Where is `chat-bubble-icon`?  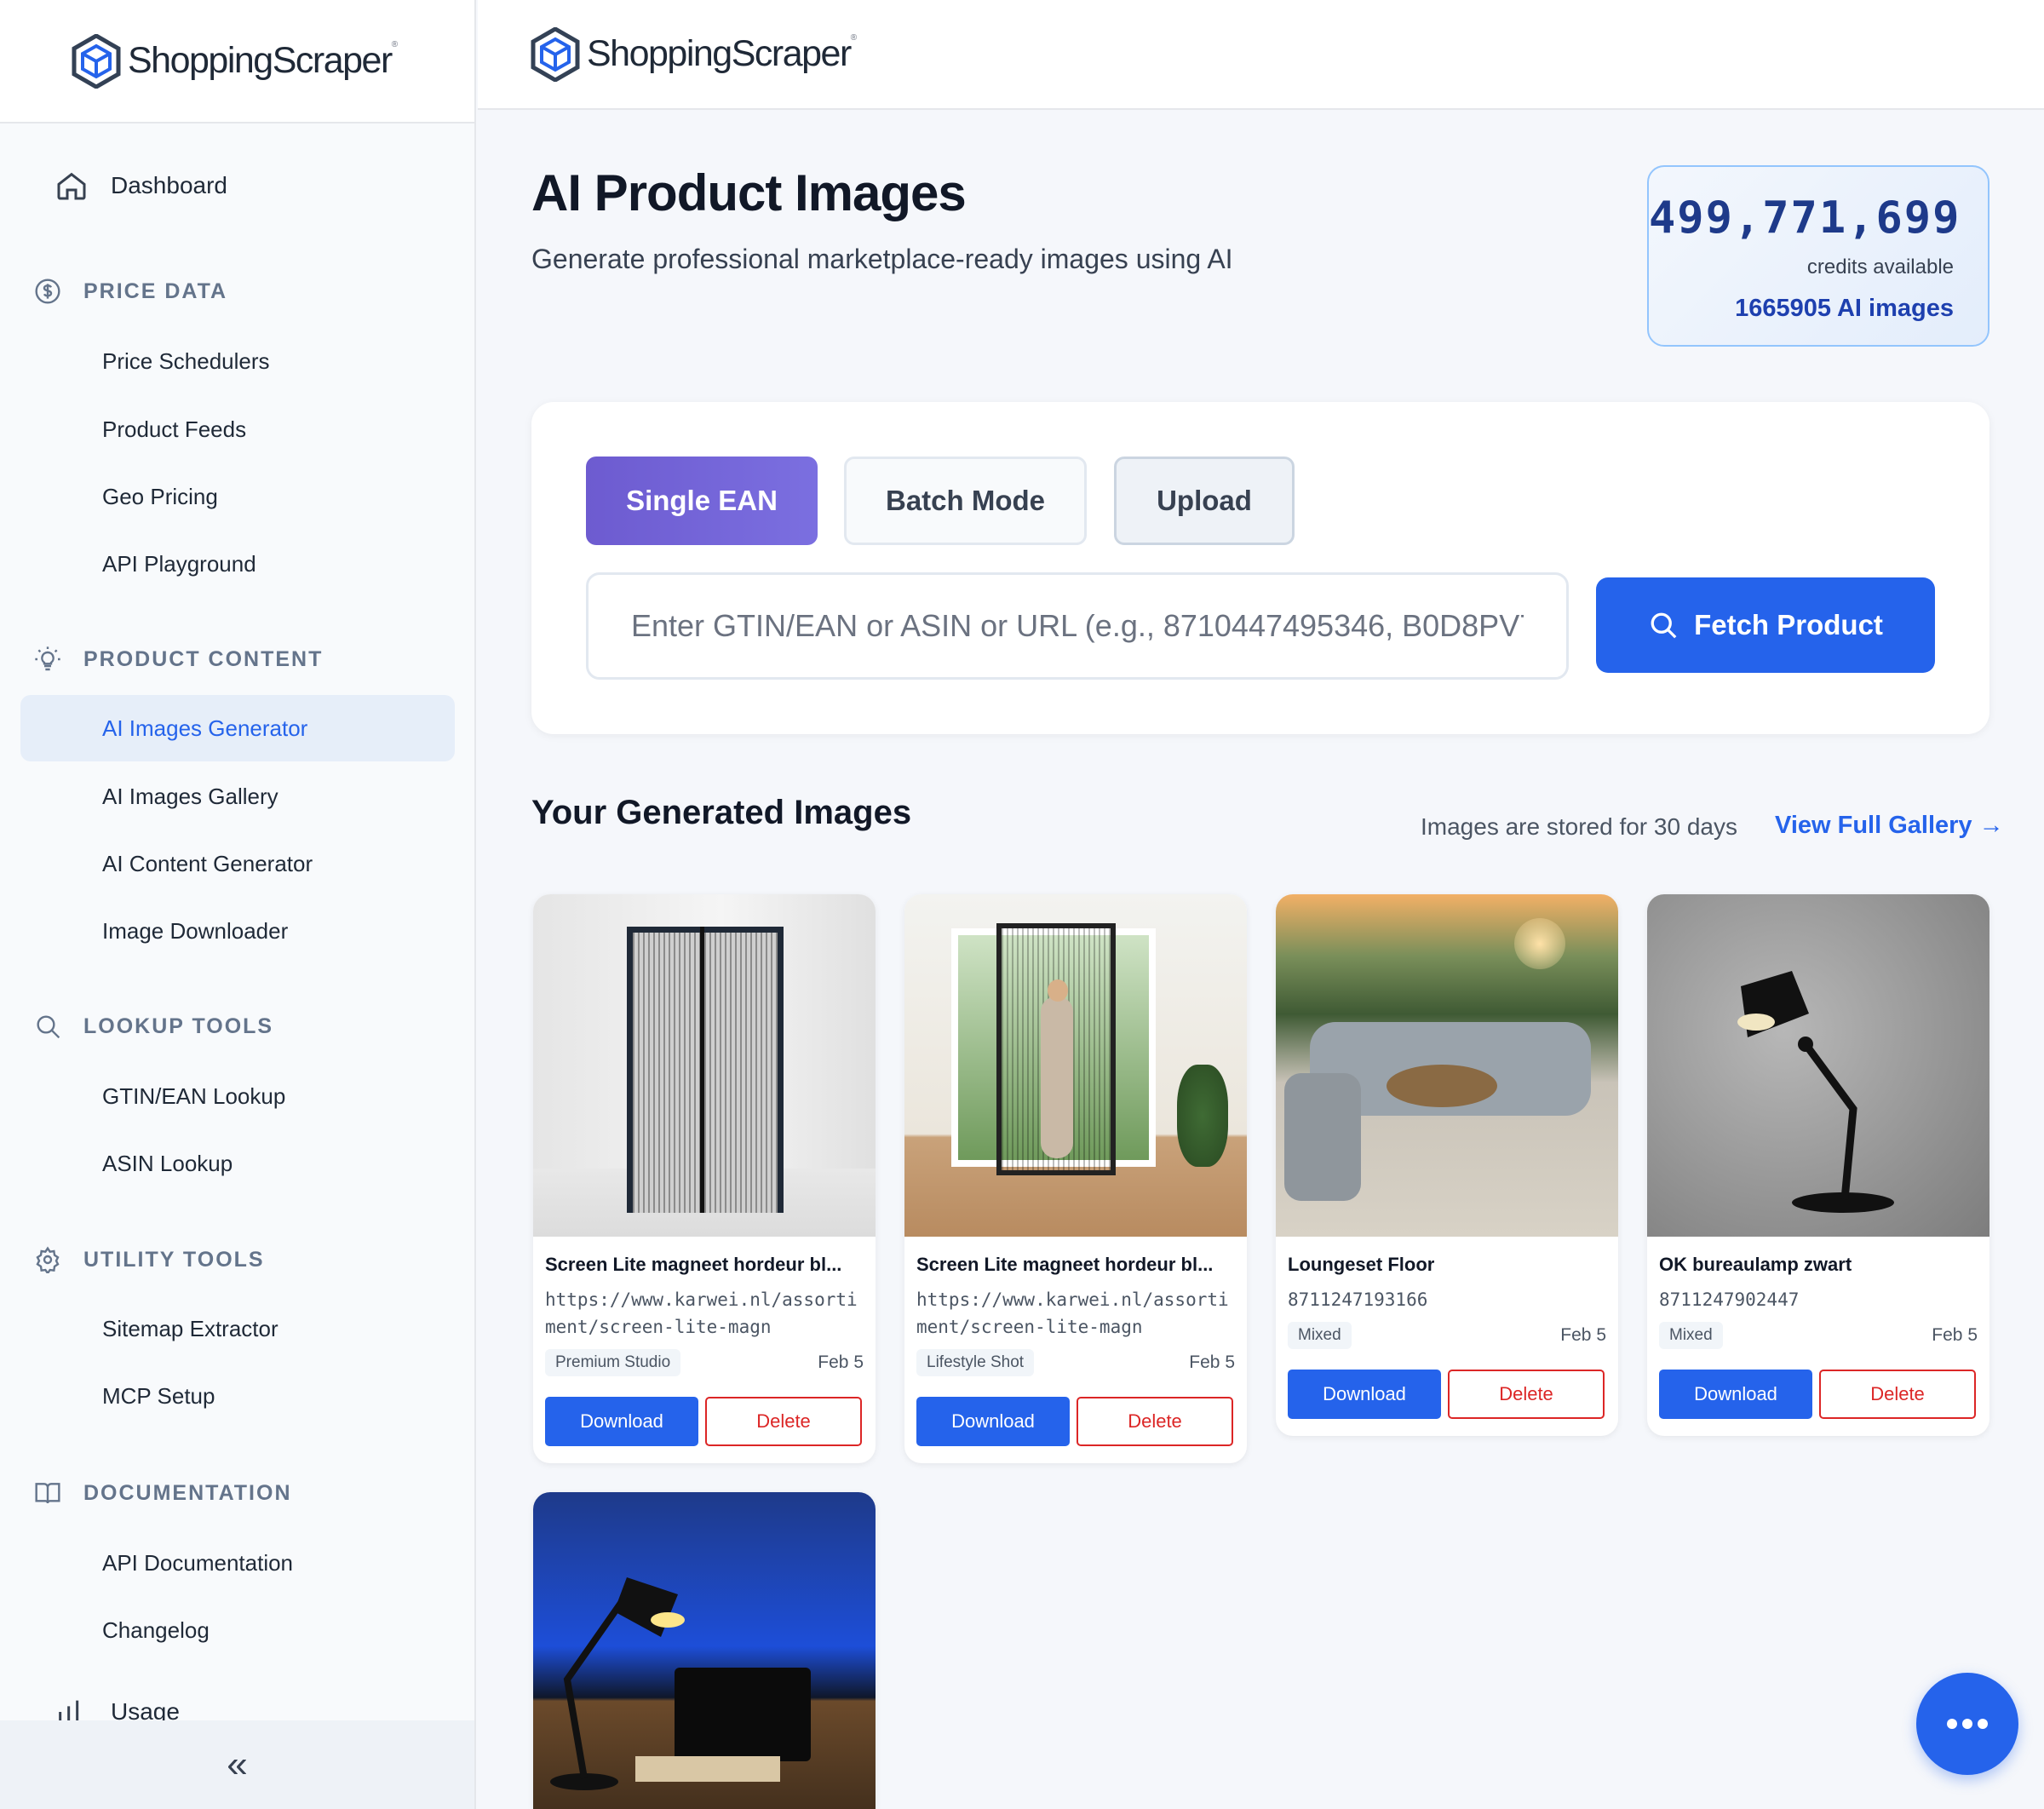 chat-bubble-icon is located at coordinates (1967, 1724).